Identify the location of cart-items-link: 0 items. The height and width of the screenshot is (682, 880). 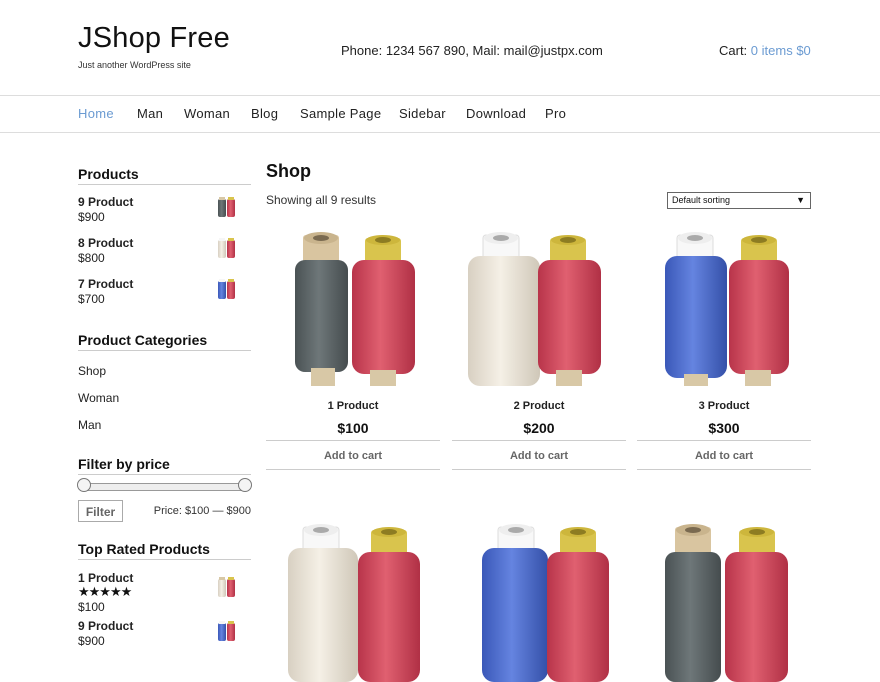
(772, 50).